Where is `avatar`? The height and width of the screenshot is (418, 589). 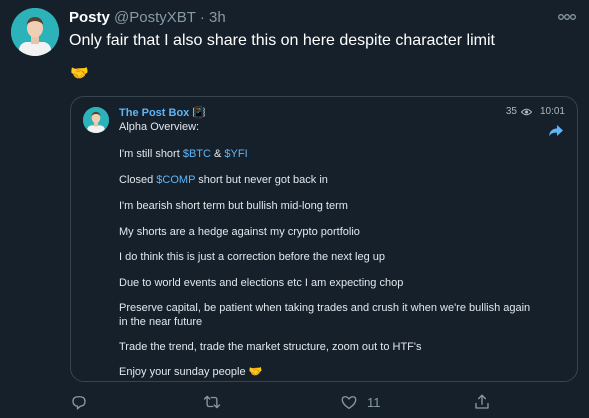
avatar is located at coordinates (35, 32).